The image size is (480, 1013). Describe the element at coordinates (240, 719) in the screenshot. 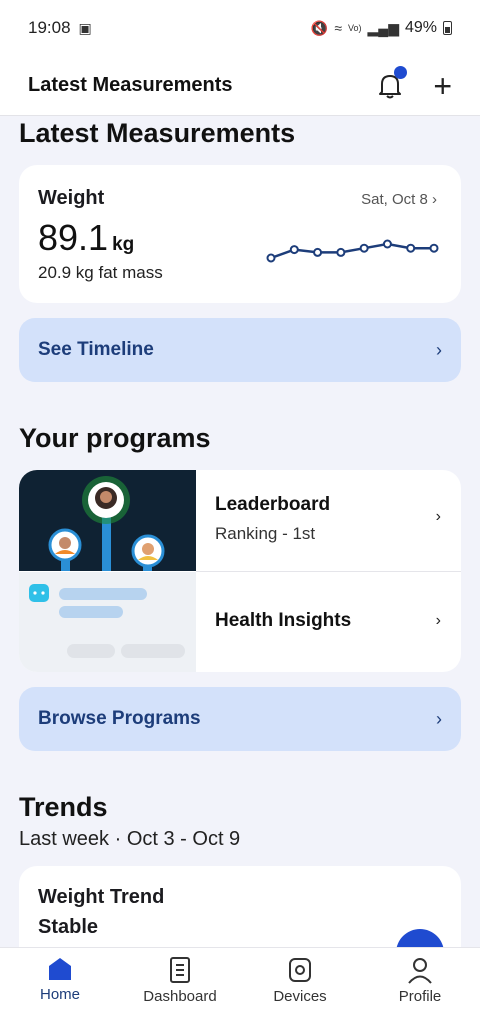

I see `browse-programs-button: Browse Programs ›` at that location.